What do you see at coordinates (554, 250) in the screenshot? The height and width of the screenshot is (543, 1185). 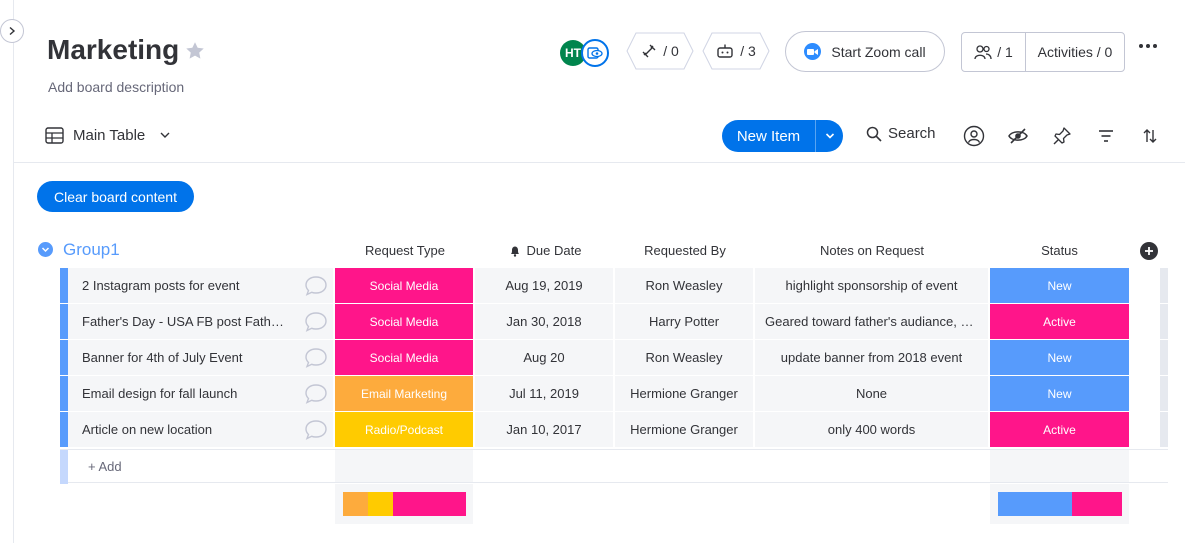 I see `due-date-label: Due Date` at bounding box center [554, 250].